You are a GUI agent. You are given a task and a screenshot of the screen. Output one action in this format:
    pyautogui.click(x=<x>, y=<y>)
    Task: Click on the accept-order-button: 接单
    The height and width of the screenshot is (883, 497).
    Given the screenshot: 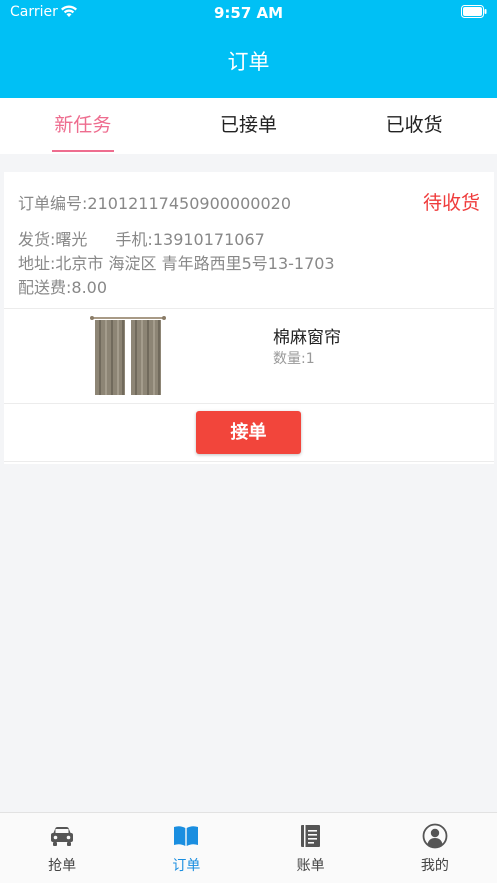 What is the action you would take?
    pyautogui.click(x=248, y=432)
    